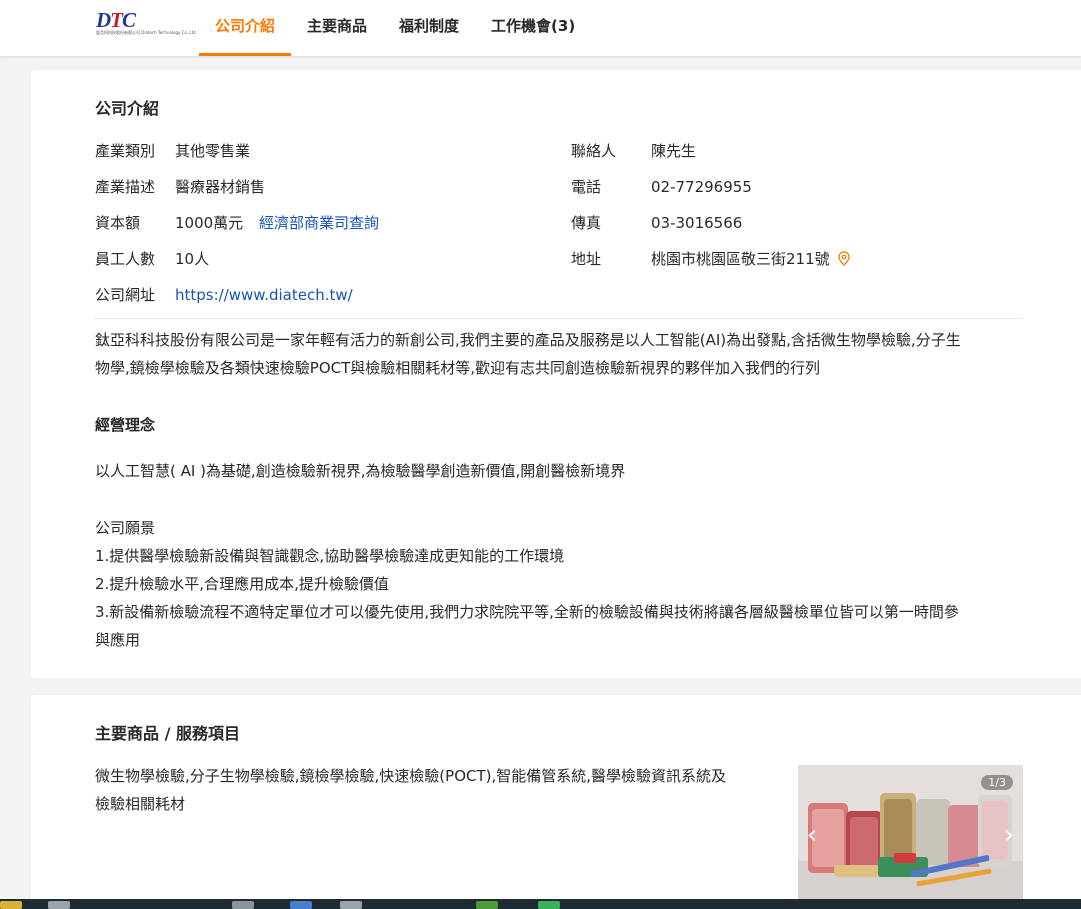 The width and height of the screenshot is (1081, 909). What do you see at coordinates (633, 151) in the screenshot?
I see `info-row-contact: 聯絡人 陳先生` at bounding box center [633, 151].